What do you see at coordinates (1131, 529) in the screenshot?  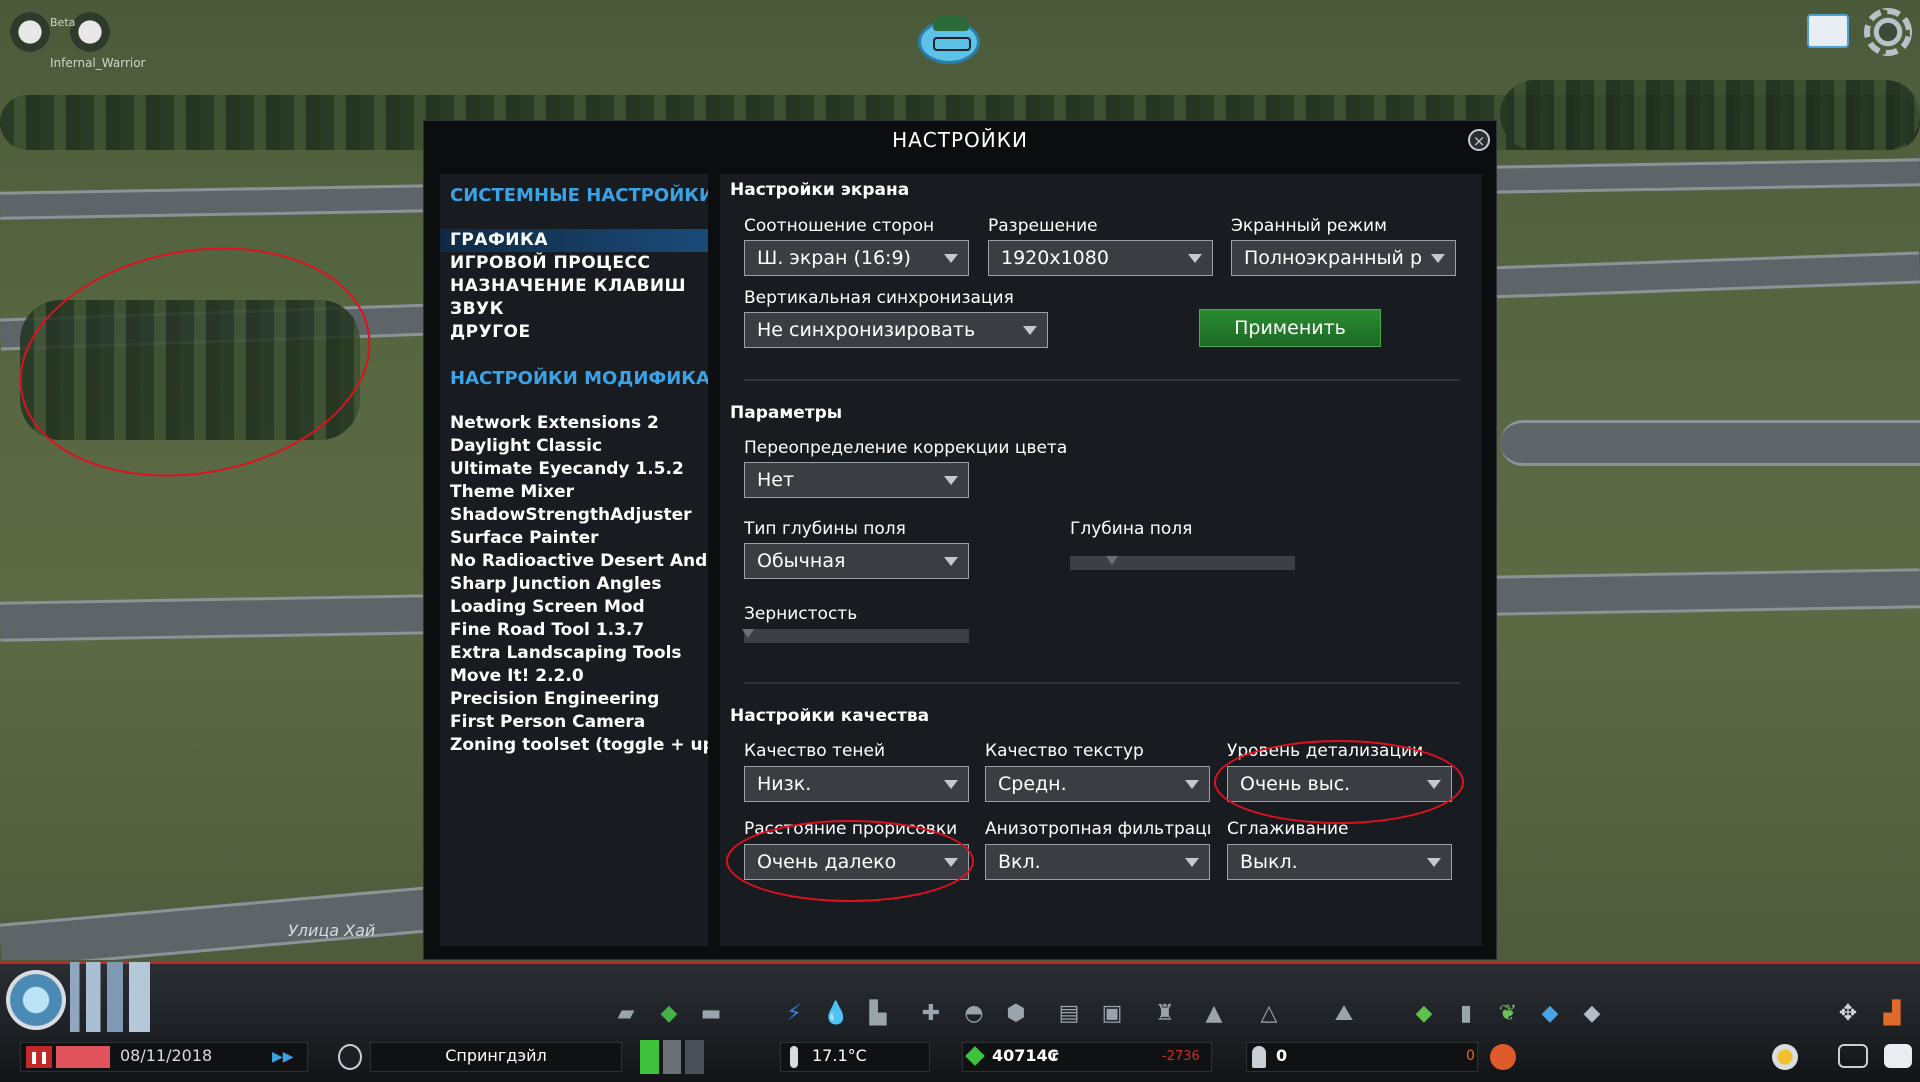 I see `dof-label: Глубина поля` at bounding box center [1131, 529].